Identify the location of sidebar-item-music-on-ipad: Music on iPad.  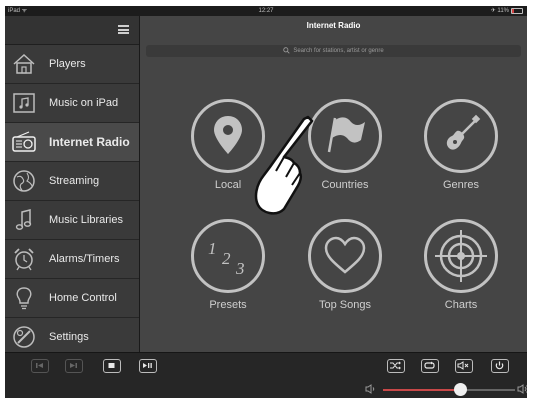
(72, 103).